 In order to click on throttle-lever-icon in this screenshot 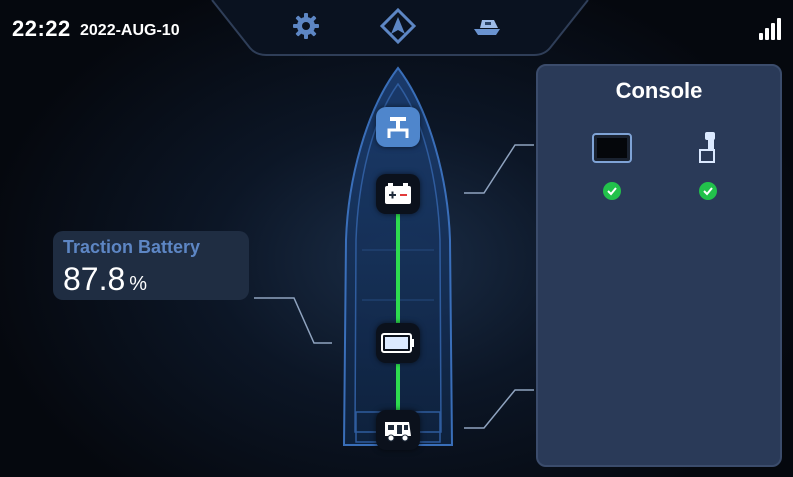, I will do `click(707, 147)`.